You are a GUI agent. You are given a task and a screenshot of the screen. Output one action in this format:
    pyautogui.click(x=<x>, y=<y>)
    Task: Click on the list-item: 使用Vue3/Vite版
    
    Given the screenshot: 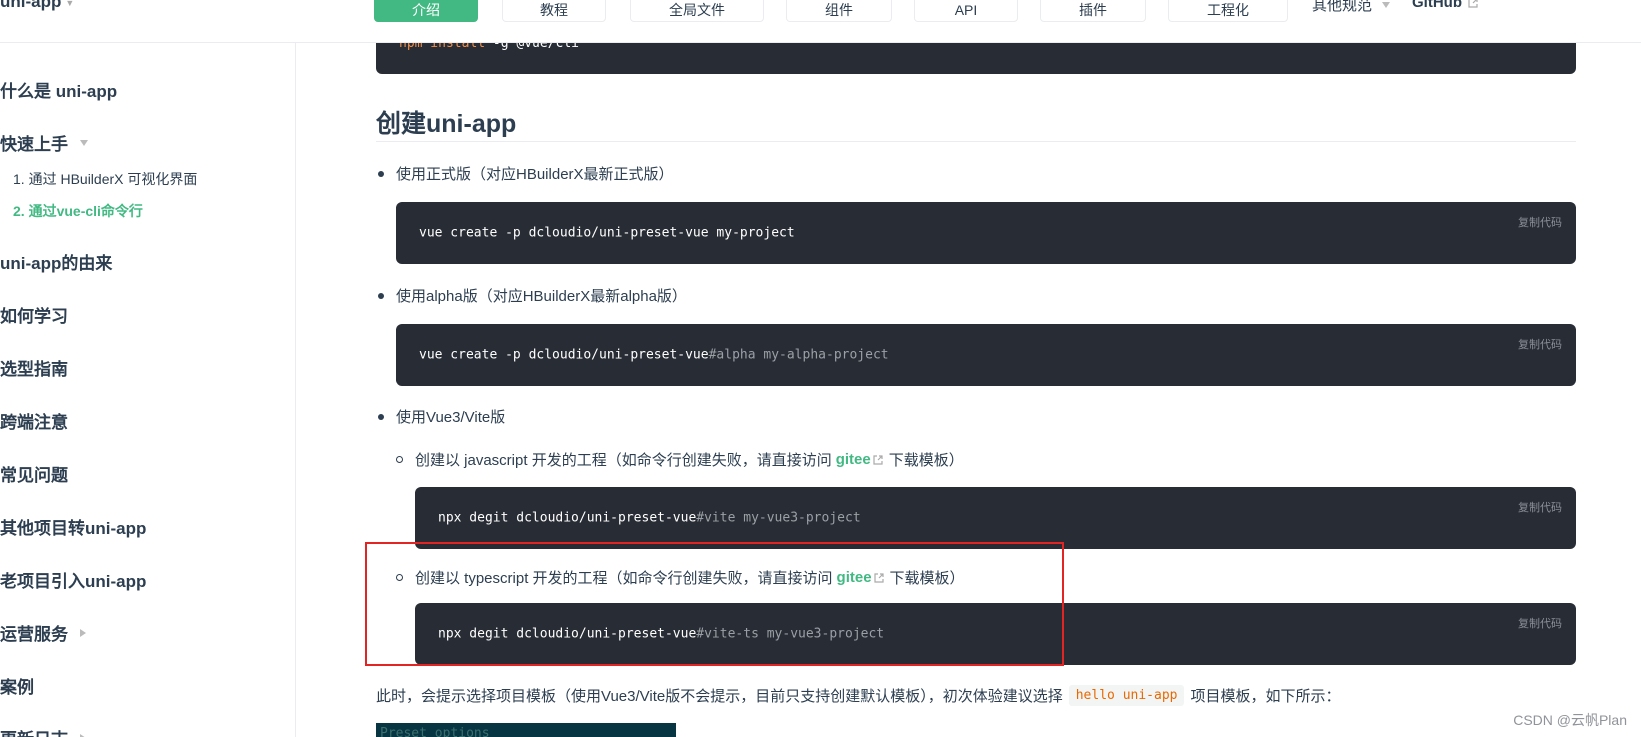 What is the action you would take?
    pyautogui.click(x=441, y=416)
    